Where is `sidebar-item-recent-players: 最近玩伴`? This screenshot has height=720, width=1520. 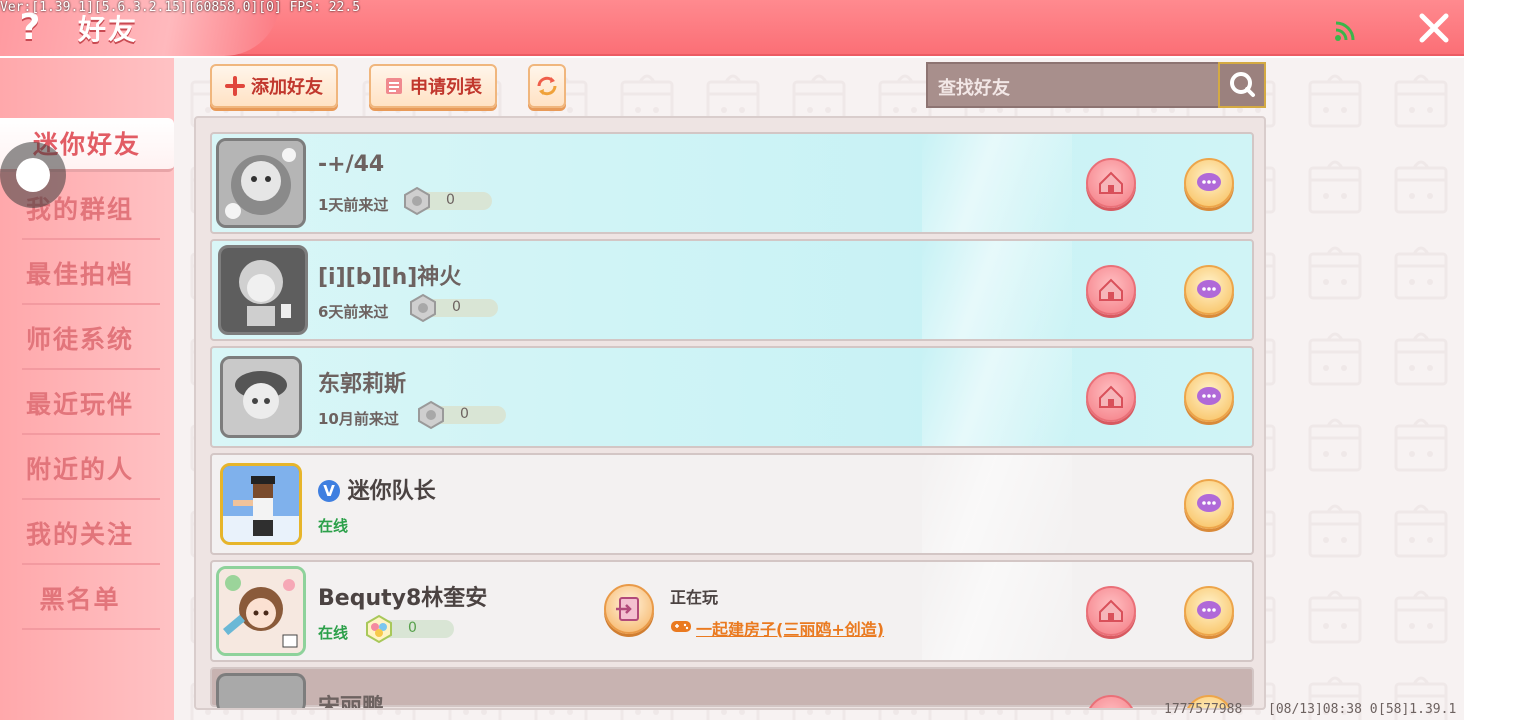 sidebar-item-recent-players: 最近玩伴 is located at coordinates (80, 405).